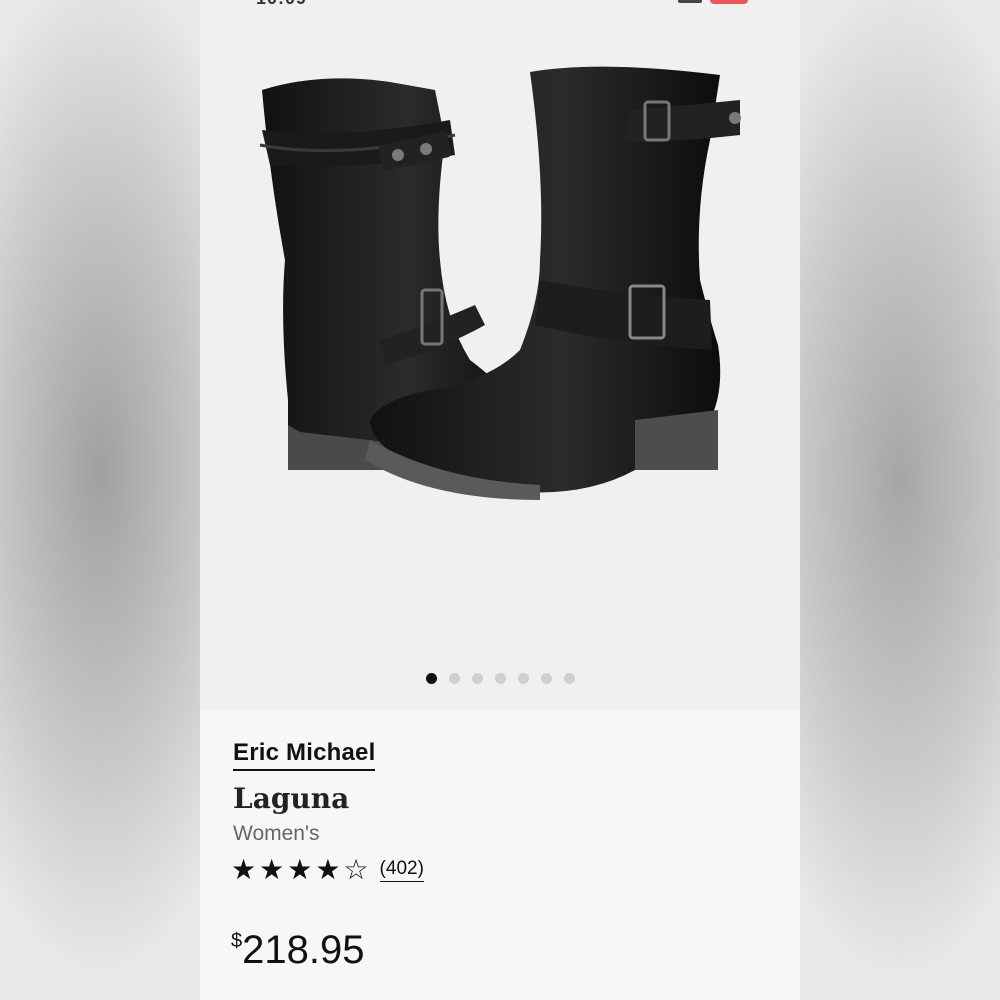 This screenshot has width=1000, height=1000. I want to click on status-time: 10:09, so click(281, 4).